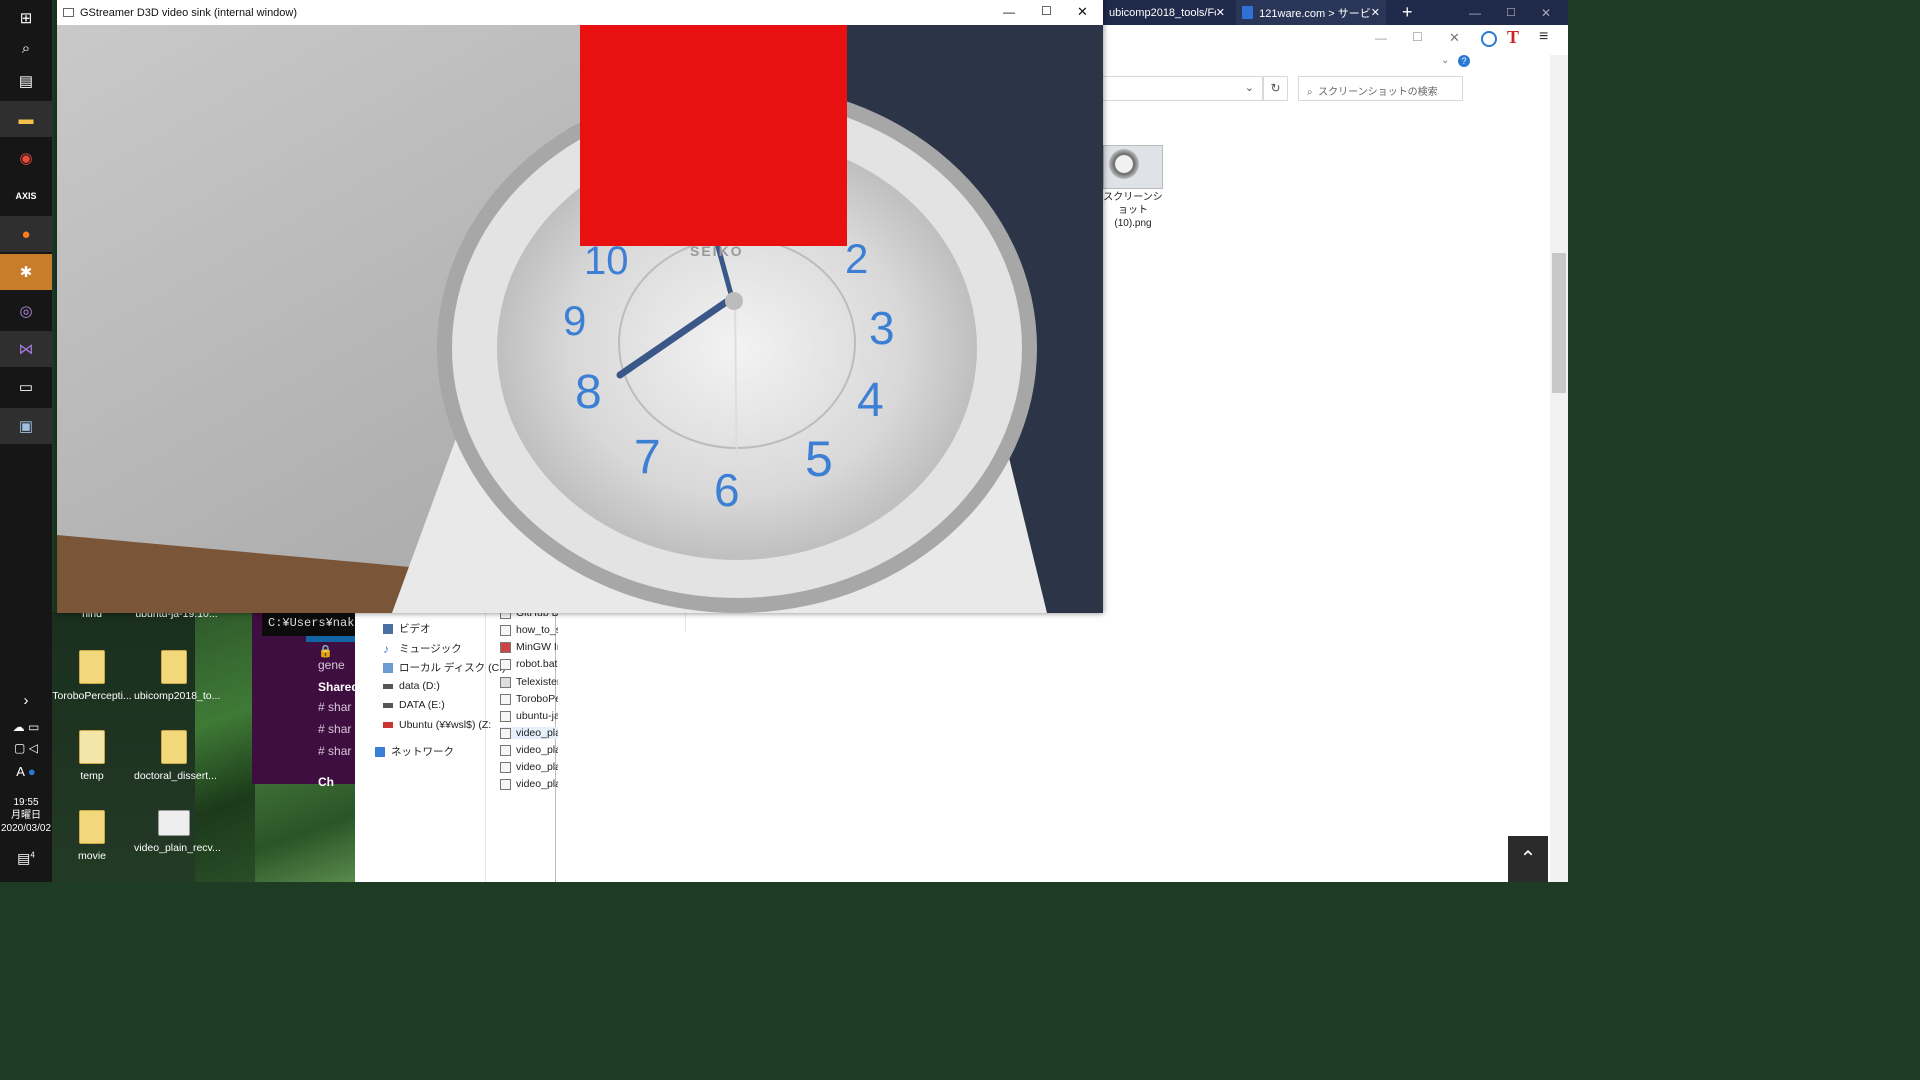  What do you see at coordinates (26, 748) in the screenshot?
I see `tray-icons-row2: ▢ ◁` at bounding box center [26, 748].